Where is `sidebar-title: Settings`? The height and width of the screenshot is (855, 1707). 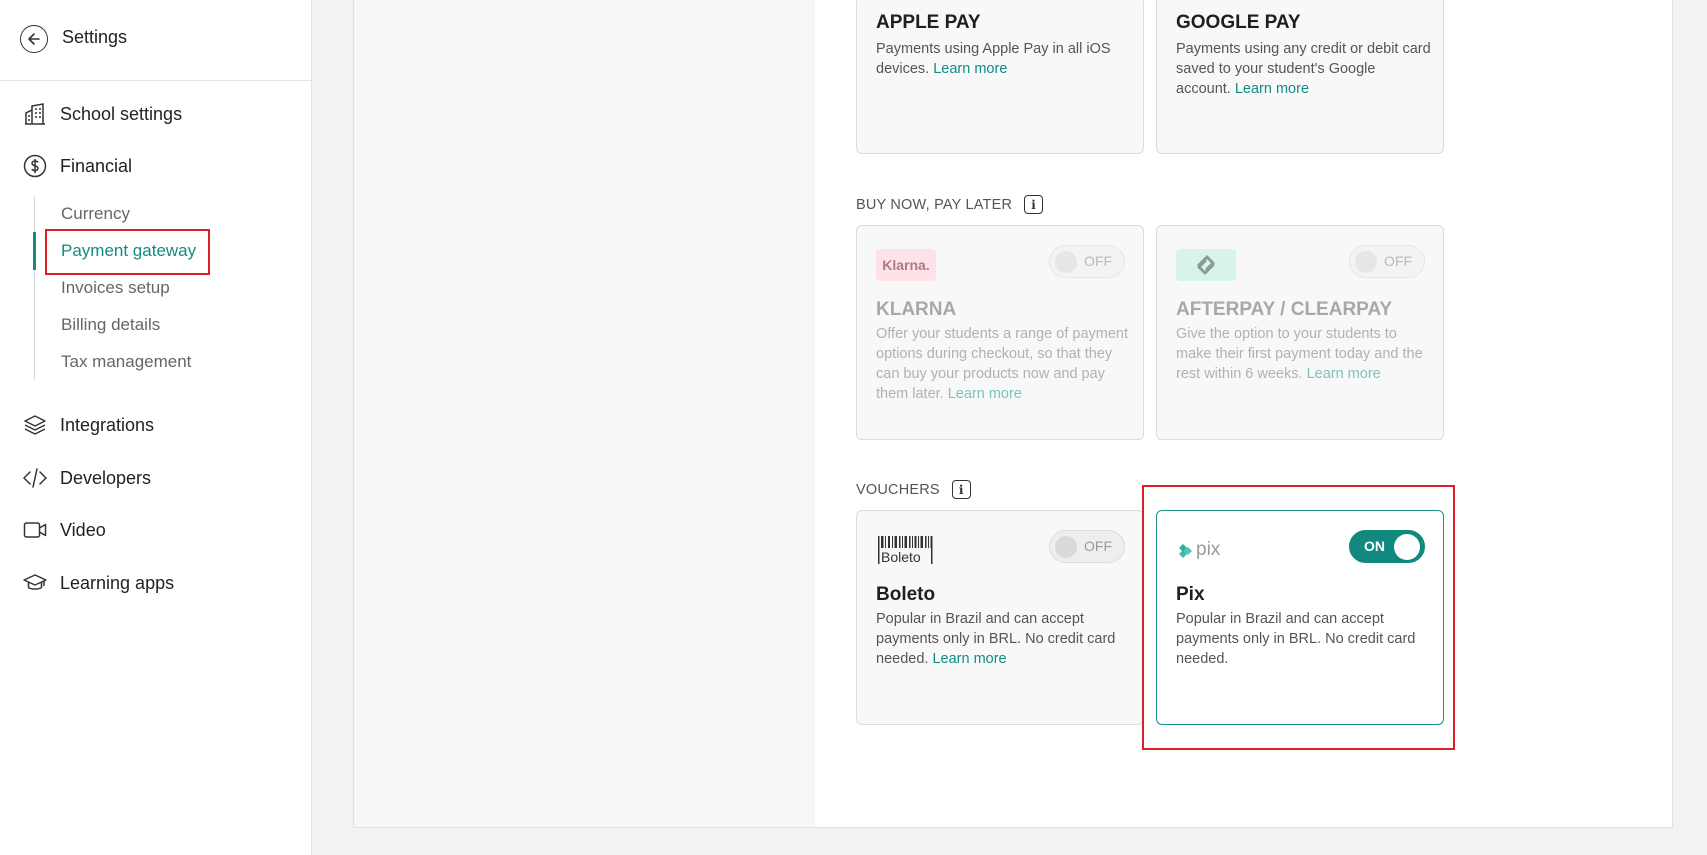 sidebar-title: Settings is located at coordinates (95, 36).